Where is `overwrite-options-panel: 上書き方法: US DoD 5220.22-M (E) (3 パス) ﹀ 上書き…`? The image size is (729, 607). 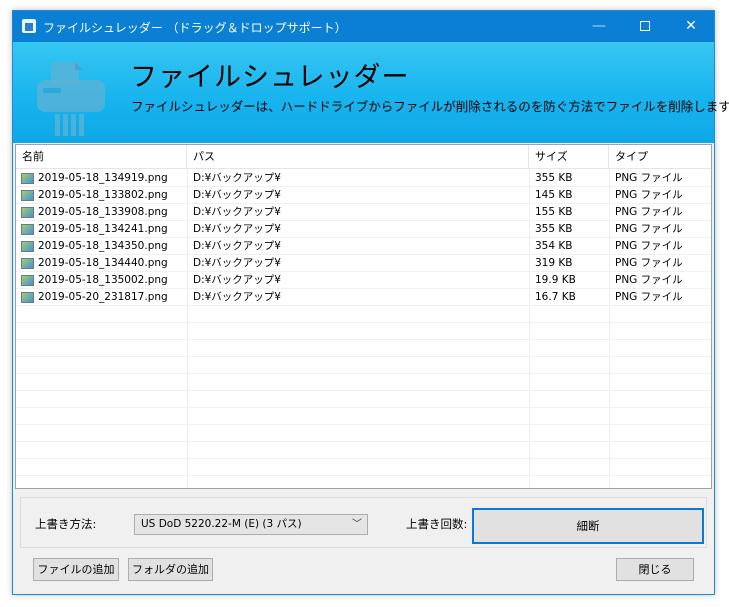 overwrite-options-panel: 上書き方法: US DoD 5220.22-M (E) (3 パス) ﹀ 上書き… is located at coordinates (363, 522).